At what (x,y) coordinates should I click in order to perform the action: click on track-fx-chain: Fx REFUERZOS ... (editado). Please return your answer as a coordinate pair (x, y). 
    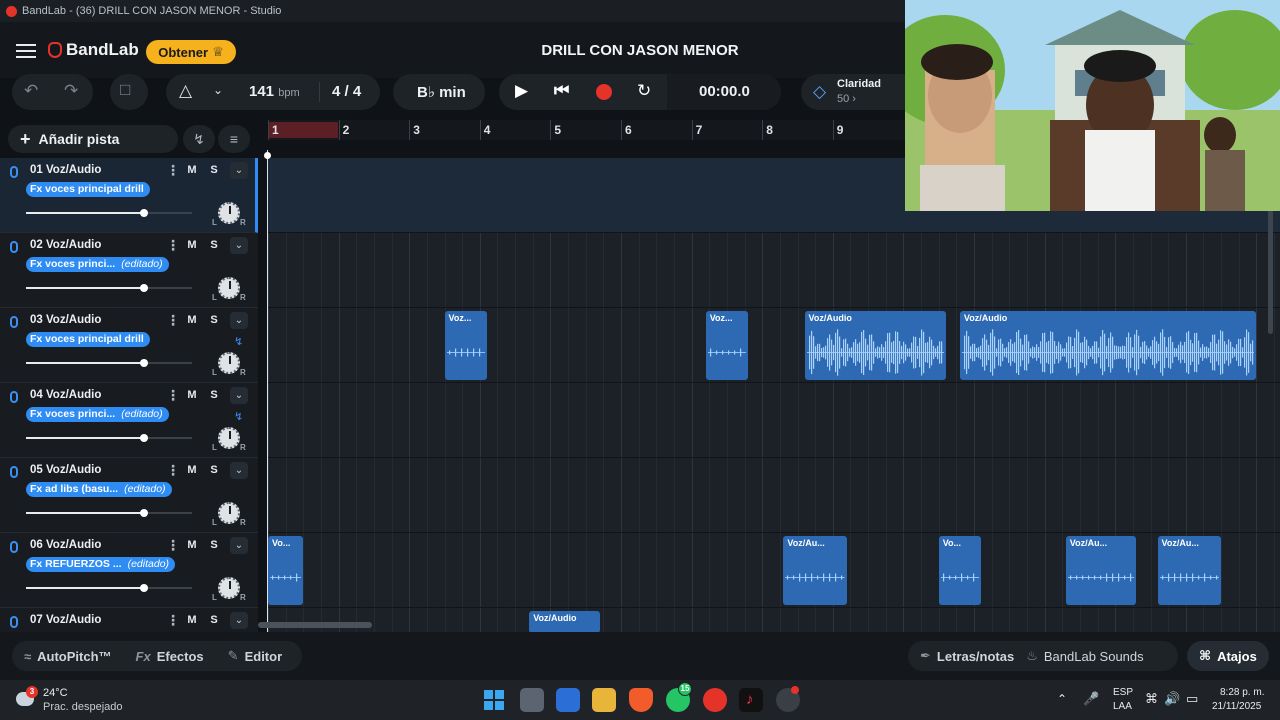
    Looking at the image, I should click on (100, 564).